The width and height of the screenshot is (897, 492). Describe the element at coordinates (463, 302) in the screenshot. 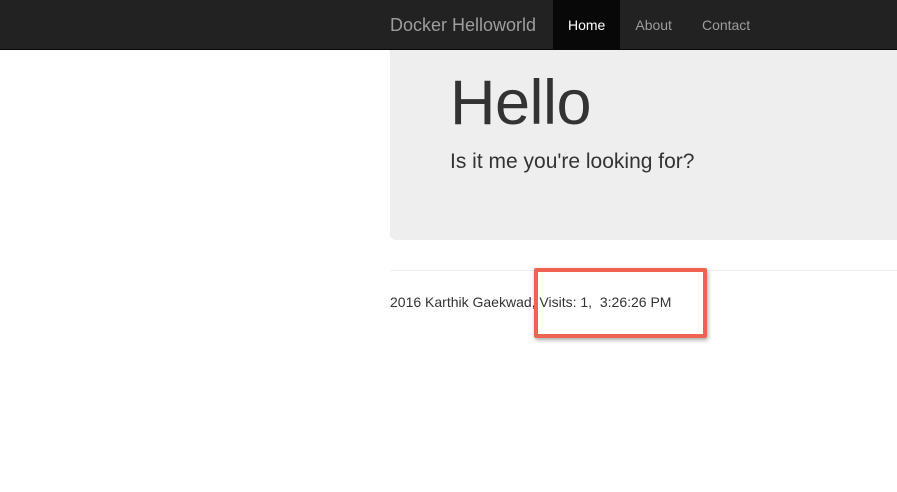

I see `footer-copyright: 2016 Karthik Gaekwad,` at that location.